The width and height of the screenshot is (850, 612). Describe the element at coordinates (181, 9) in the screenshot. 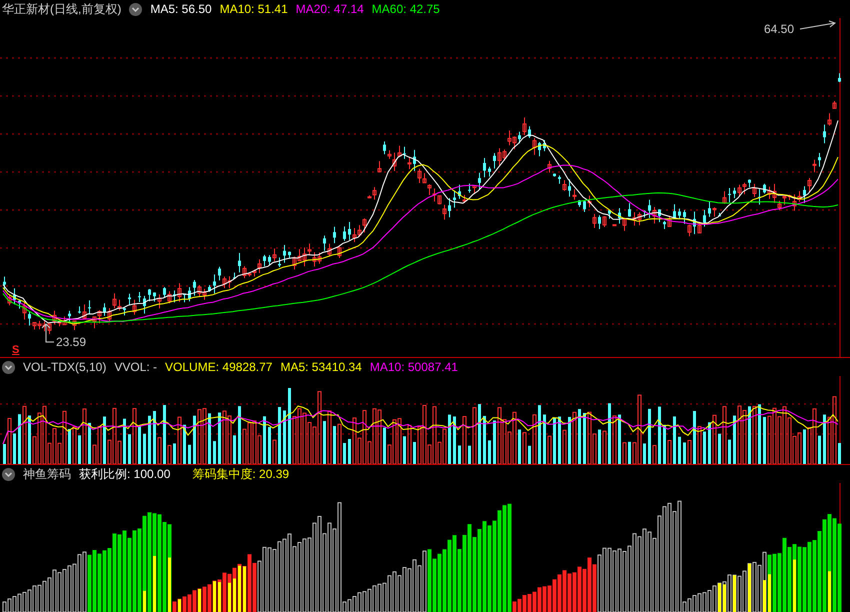

I see `indicator-value: MA5: 56.50` at that location.